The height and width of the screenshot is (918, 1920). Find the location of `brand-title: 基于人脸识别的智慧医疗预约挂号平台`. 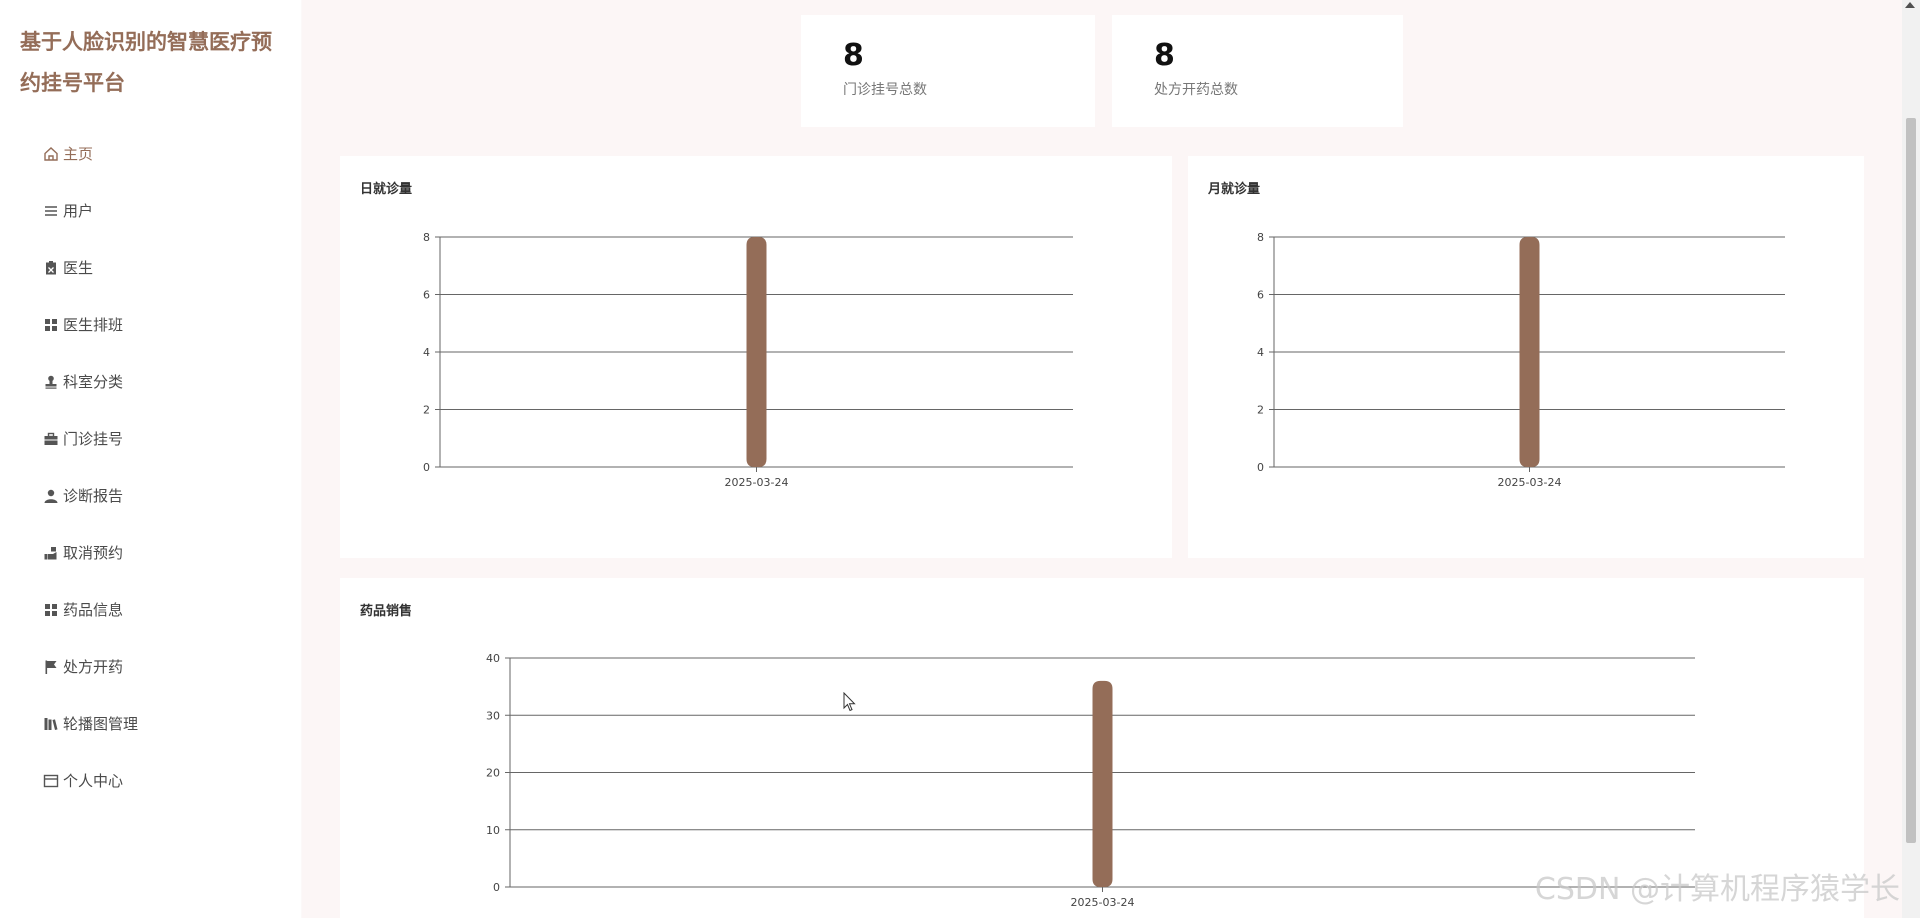

brand-title: 基于人脸识别的智慧医疗预约挂号平台 is located at coordinates (146, 62).